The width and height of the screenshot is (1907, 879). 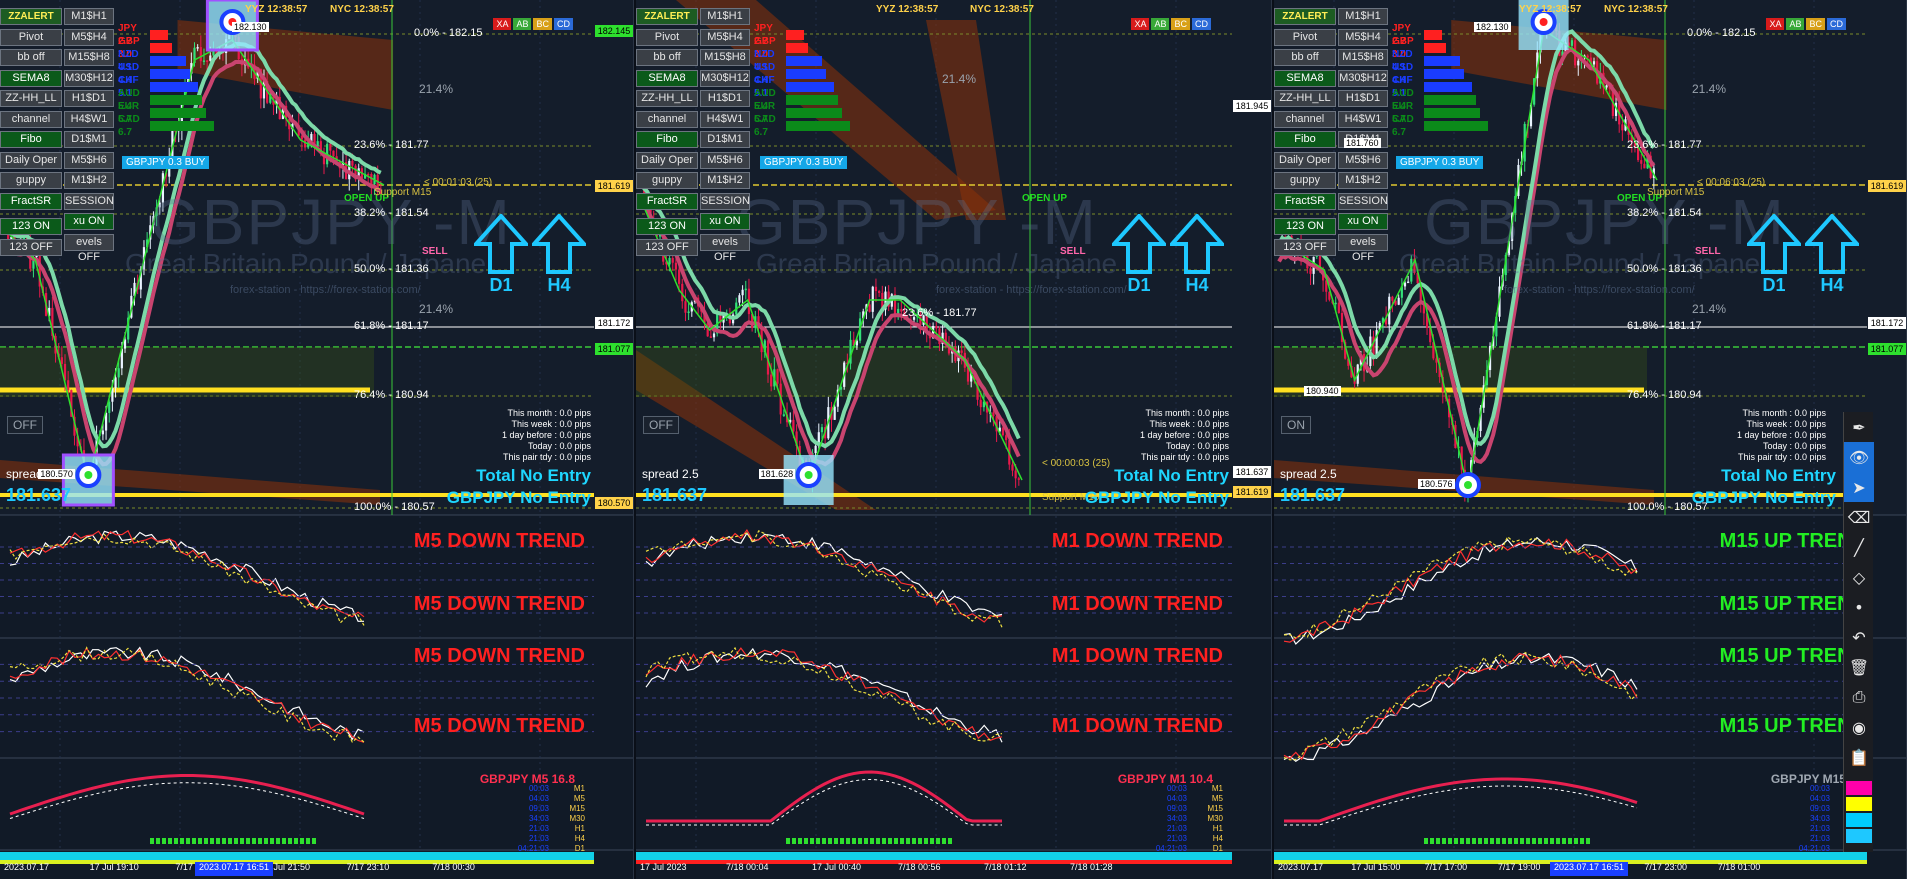 I want to click on eraser2-icon: ◇, so click(x=1859, y=577).